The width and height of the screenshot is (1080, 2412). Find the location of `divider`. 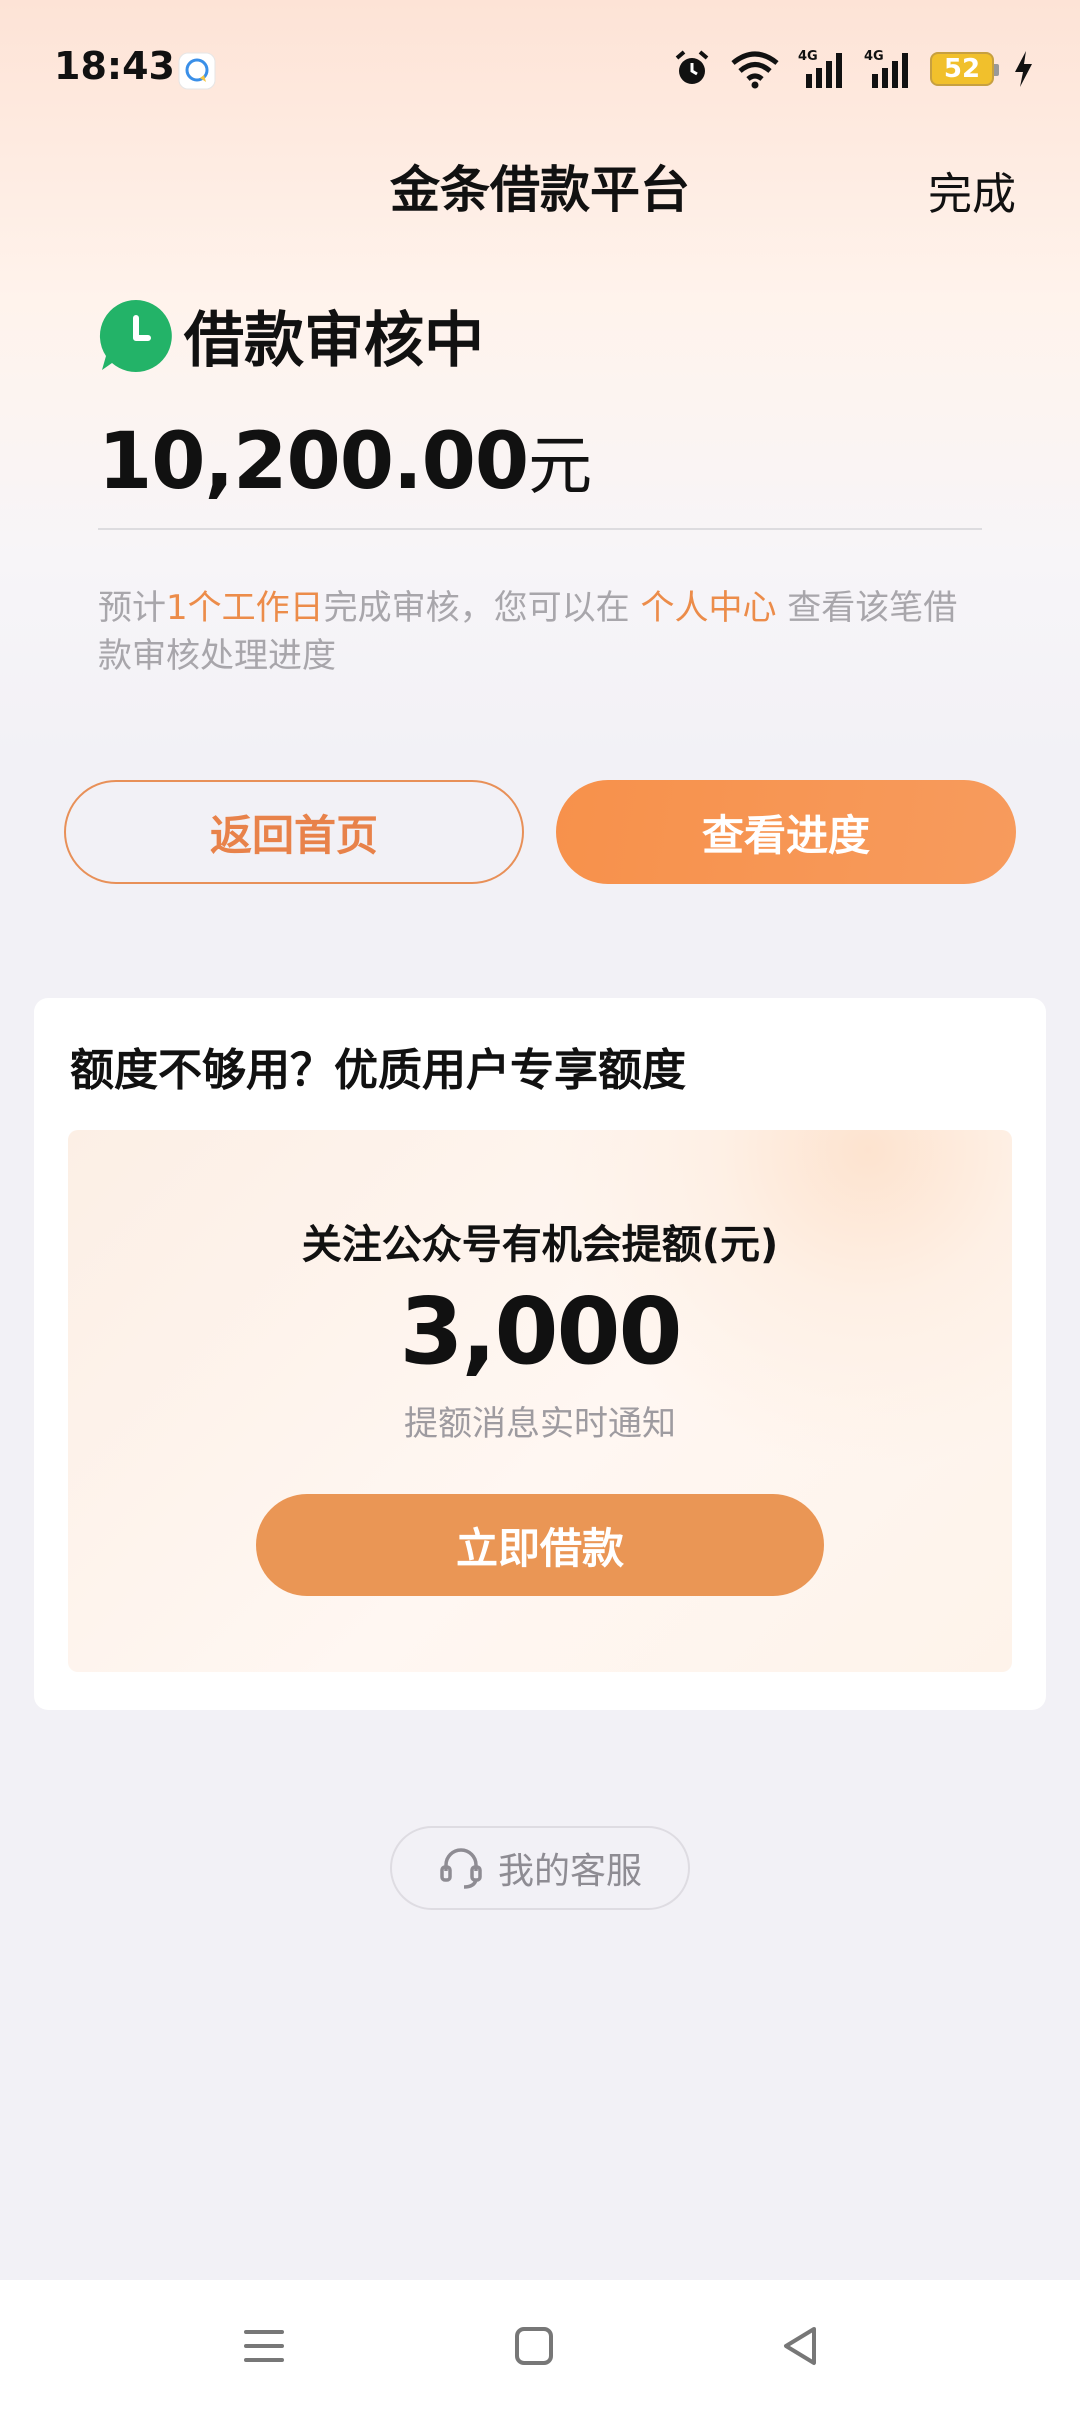

divider is located at coordinates (540, 529).